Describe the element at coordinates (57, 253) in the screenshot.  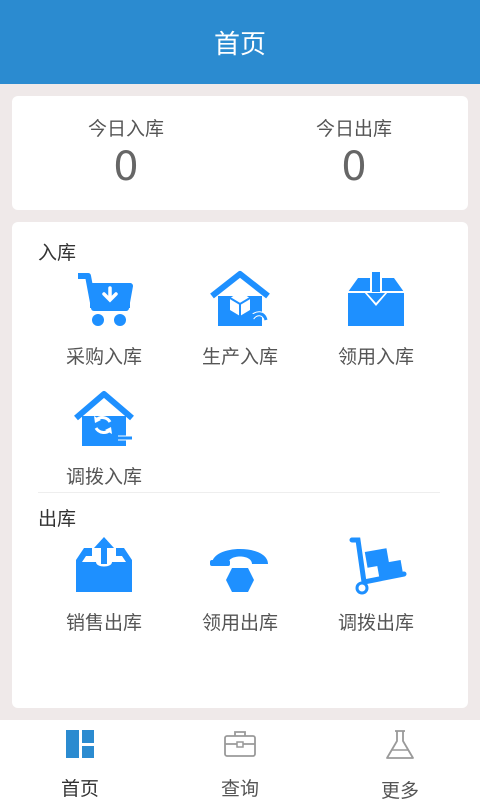
I see `section-inbound-title: 入库` at that location.